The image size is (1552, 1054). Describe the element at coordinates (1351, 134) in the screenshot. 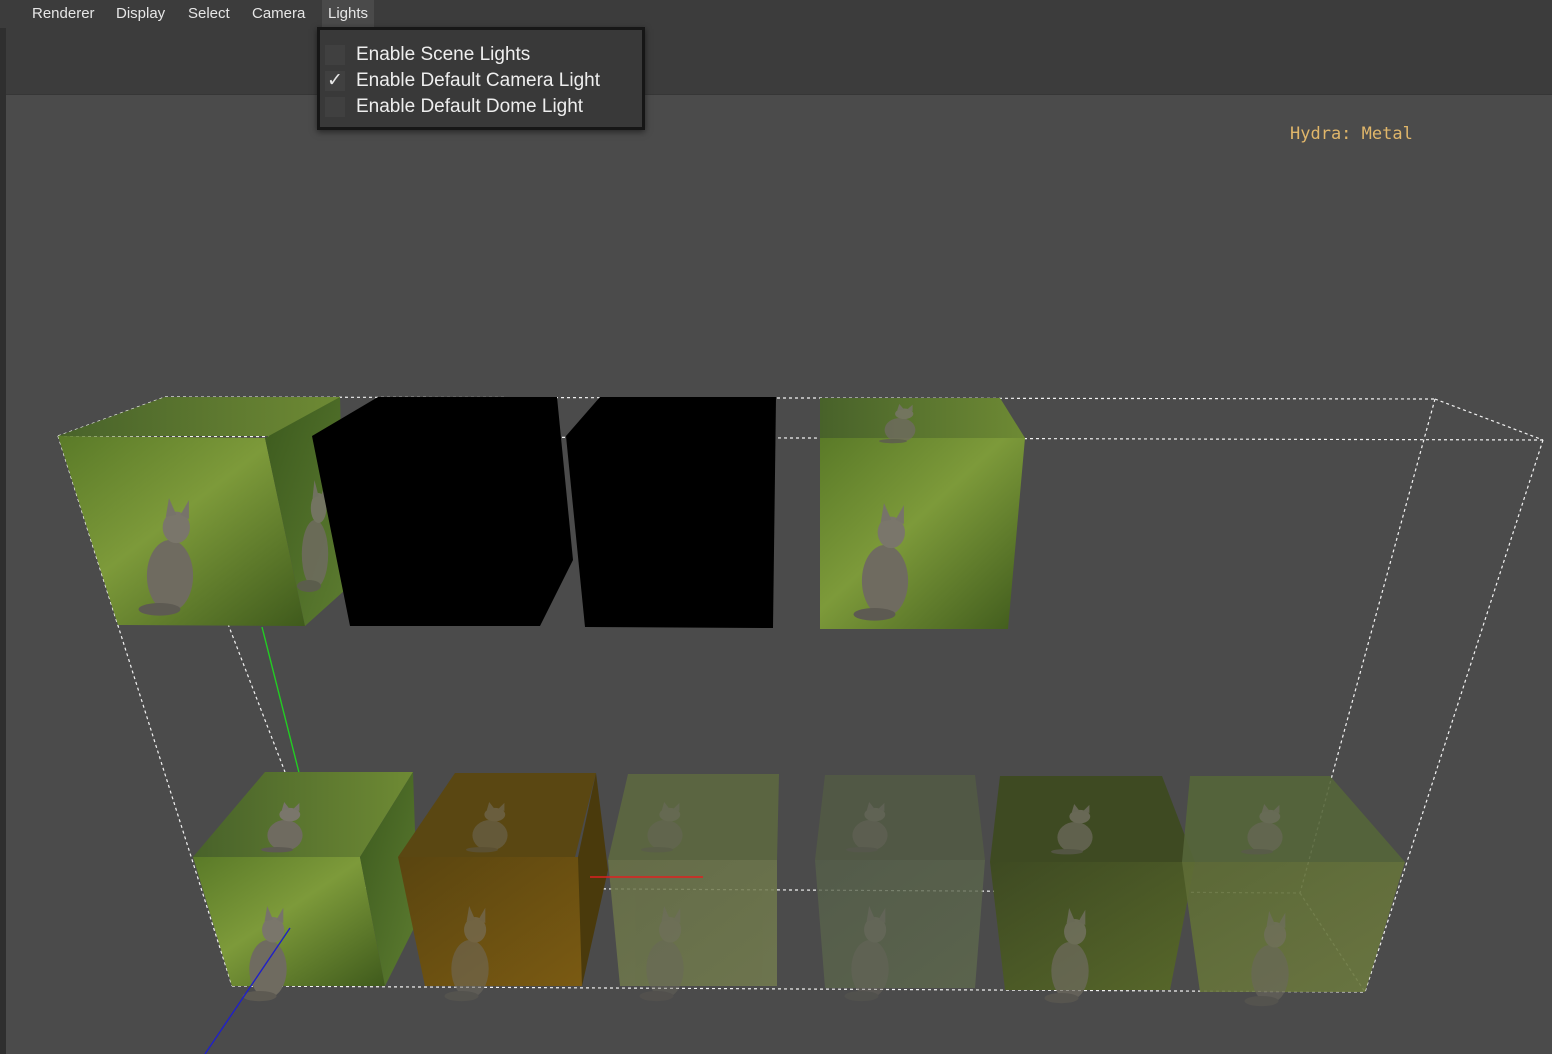

I see `renderer-label: Hydra: Metal` at that location.